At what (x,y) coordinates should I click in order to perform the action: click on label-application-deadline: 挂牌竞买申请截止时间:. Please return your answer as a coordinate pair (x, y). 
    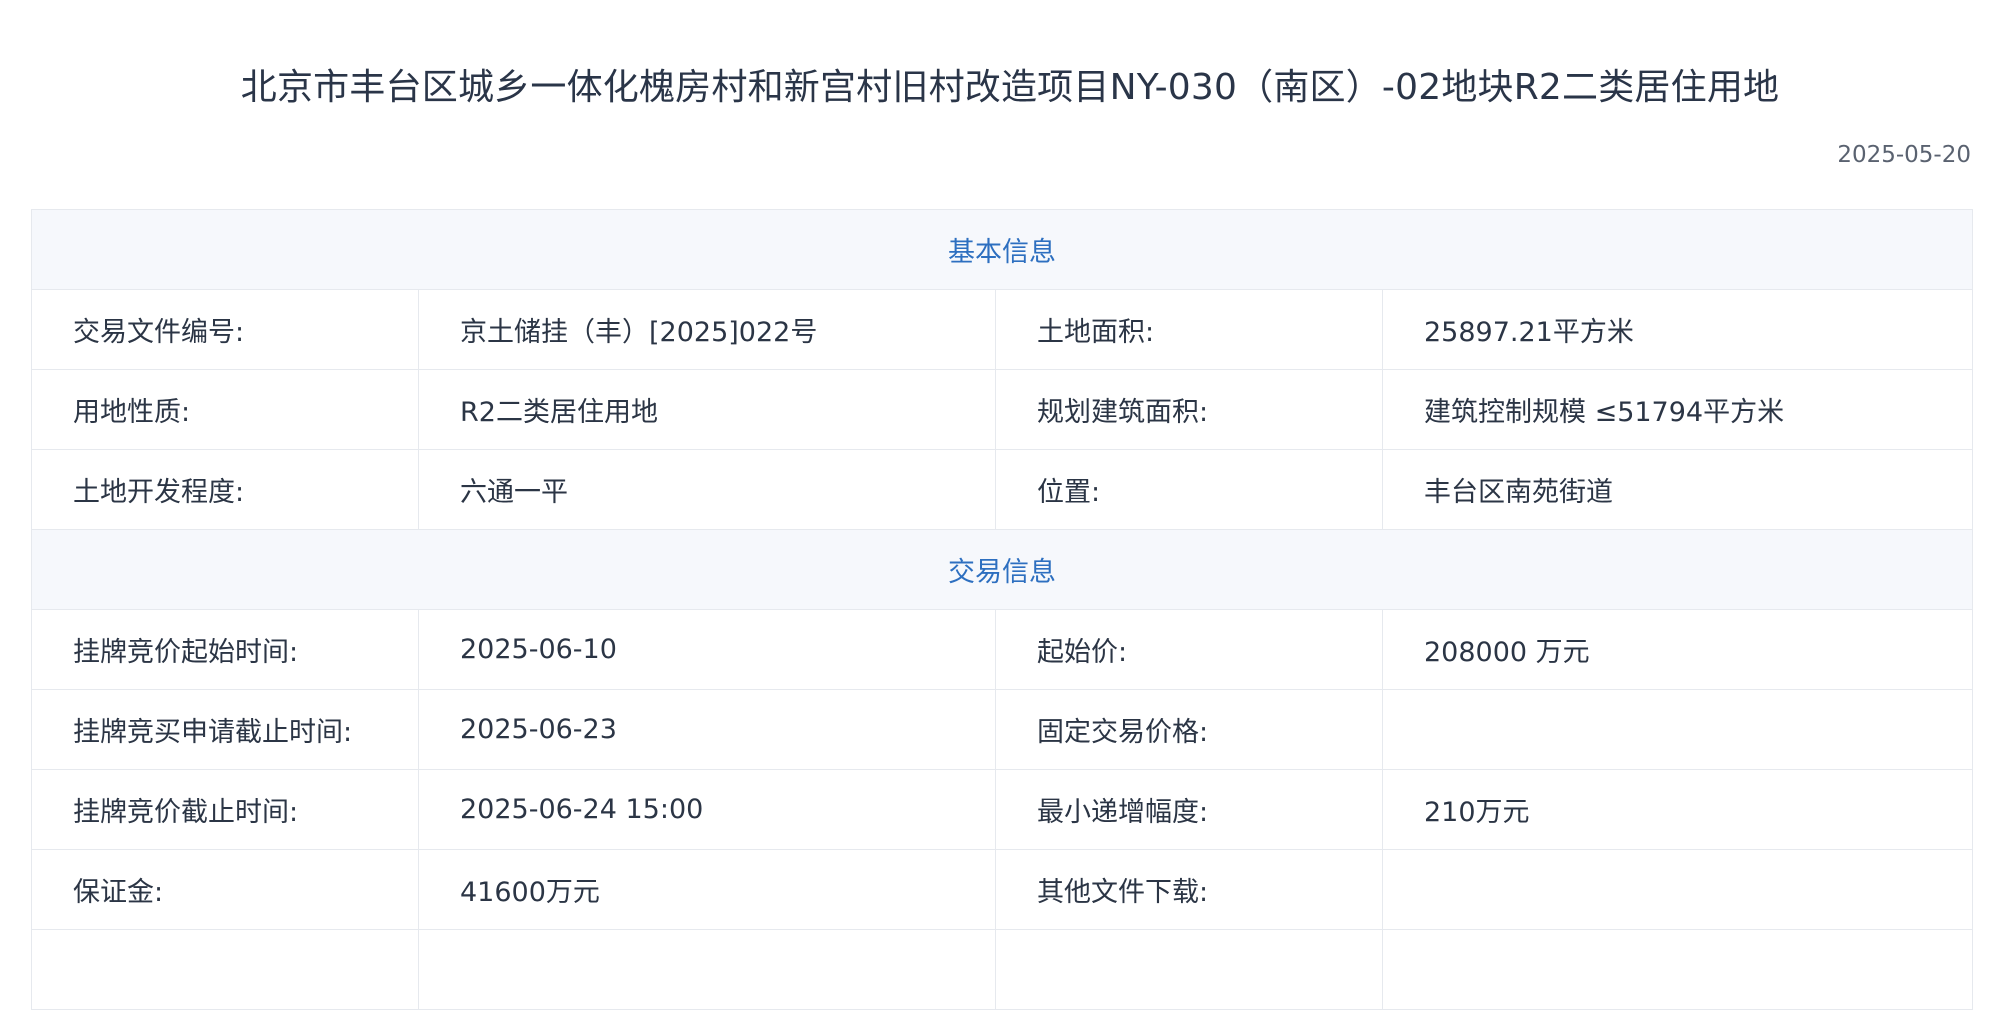
    Looking at the image, I should click on (225, 729).